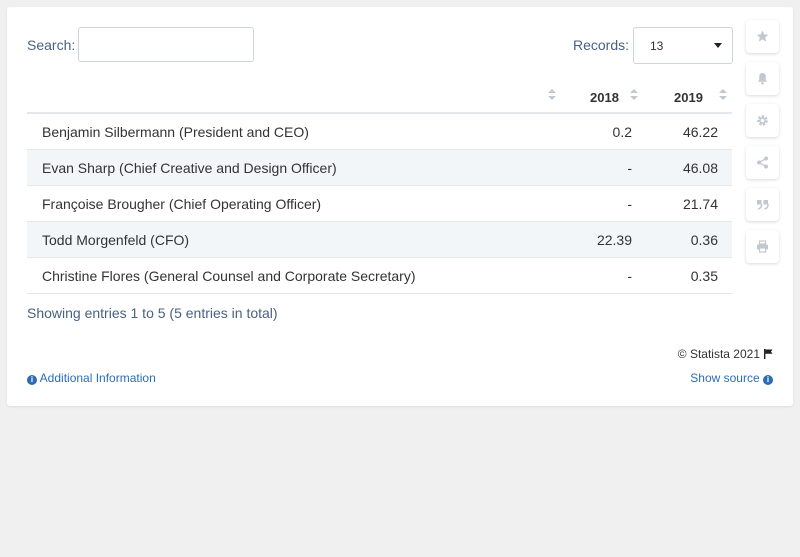 This screenshot has width=800, height=557. What do you see at coordinates (718, 45) in the screenshot?
I see `chevron-down-icon` at bounding box center [718, 45].